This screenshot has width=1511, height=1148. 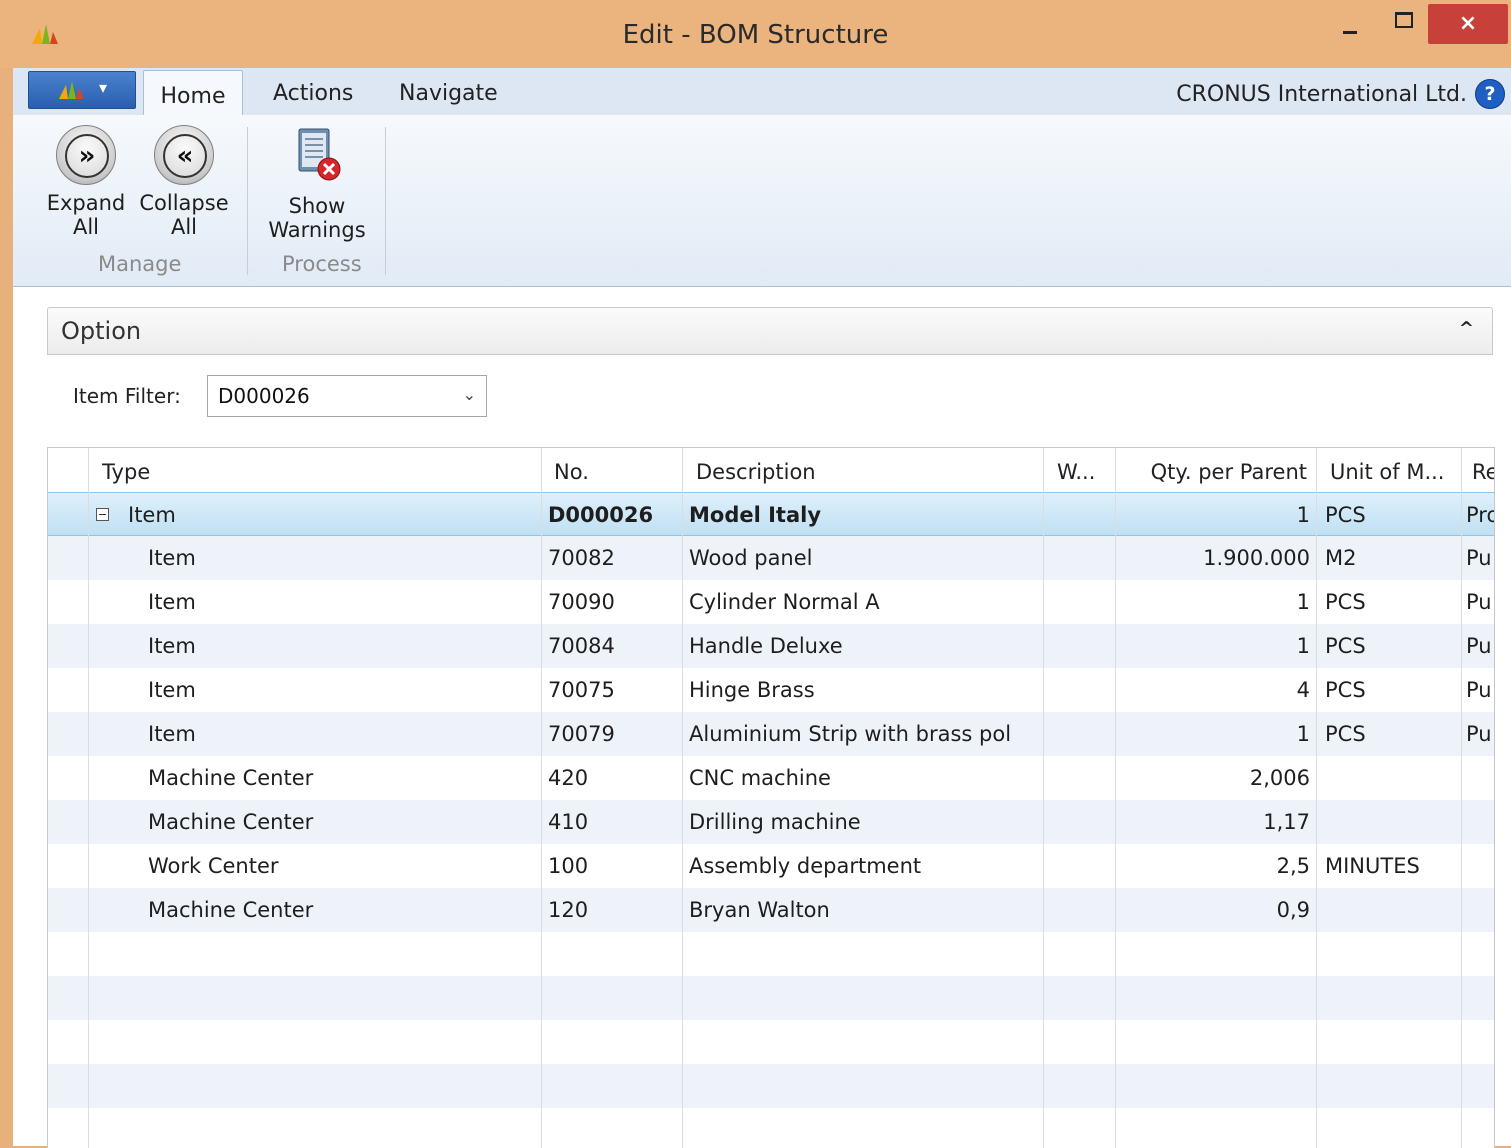 I want to click on table-row: Item 70084 Handle Deluxe 1 PCS Pu, so click(x=771, y=646).